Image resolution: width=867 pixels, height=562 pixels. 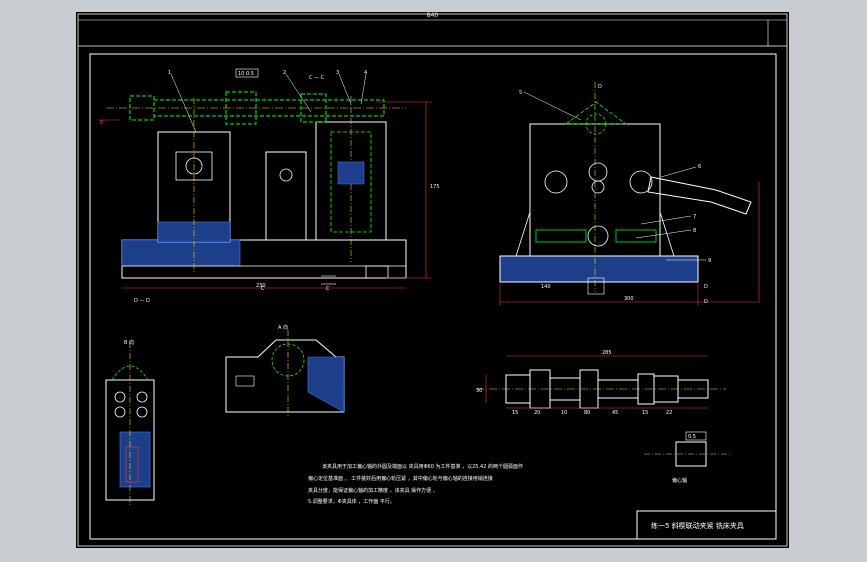 I want to click on note-line-4: 5.调整要求，Φ夹具体 ，工作面 平行。, so click(x=351, y=501).